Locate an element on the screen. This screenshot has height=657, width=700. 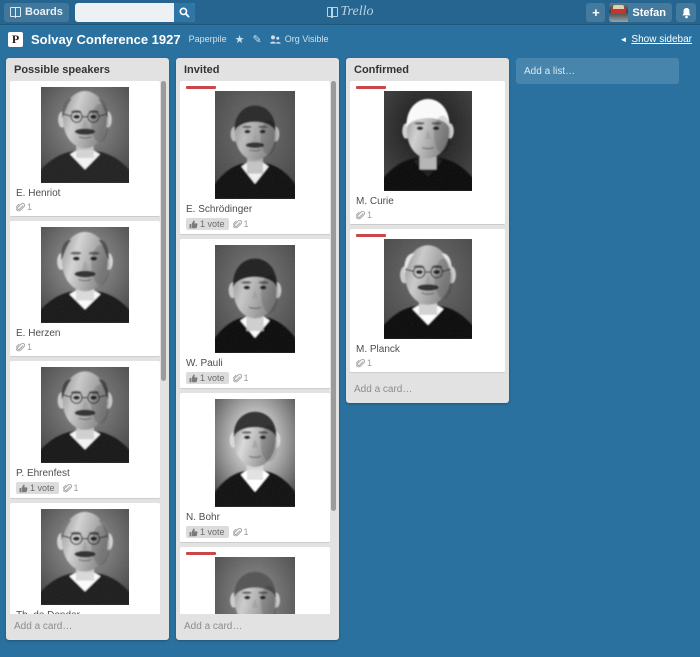
portrait-herzen is located at coordinates (85, 275).